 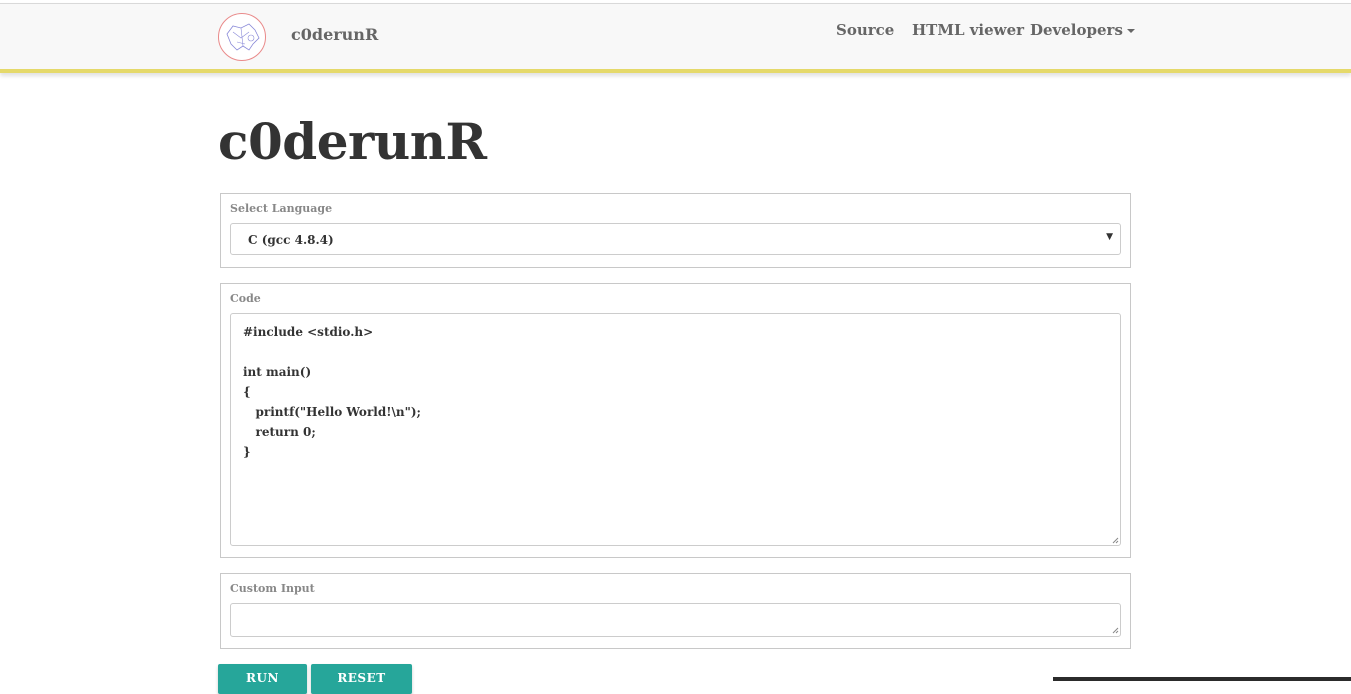 I want to click on nav-dropdown-developers: Developers, so click(x=1082, y=30).